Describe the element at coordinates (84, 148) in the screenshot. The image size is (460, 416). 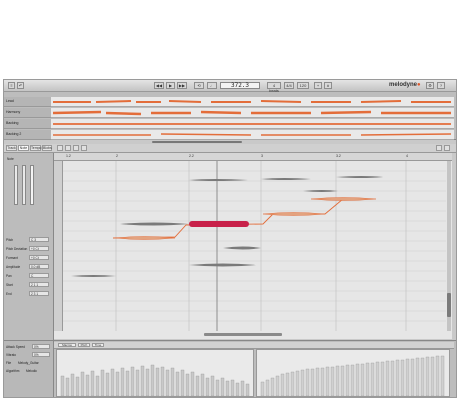
I see `amplitude-tool-icon` at that location.